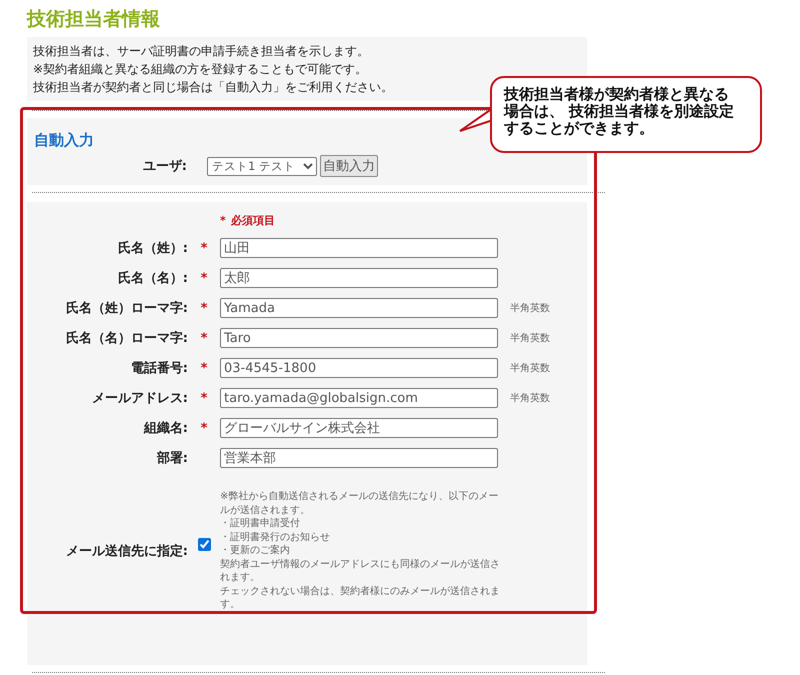  I want to click on field-label: 電話番号:, so click(159, 368).